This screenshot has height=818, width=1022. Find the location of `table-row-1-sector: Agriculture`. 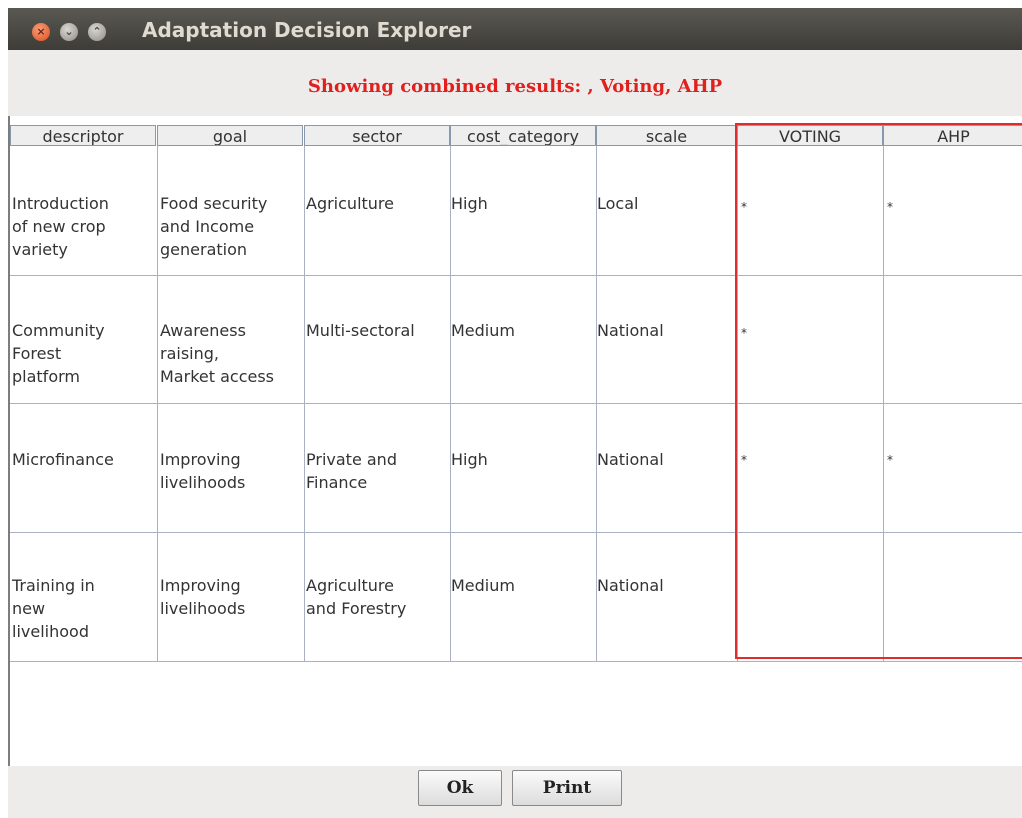

table-row-1-sector: Agriculture is located at coordinates (350, 203).